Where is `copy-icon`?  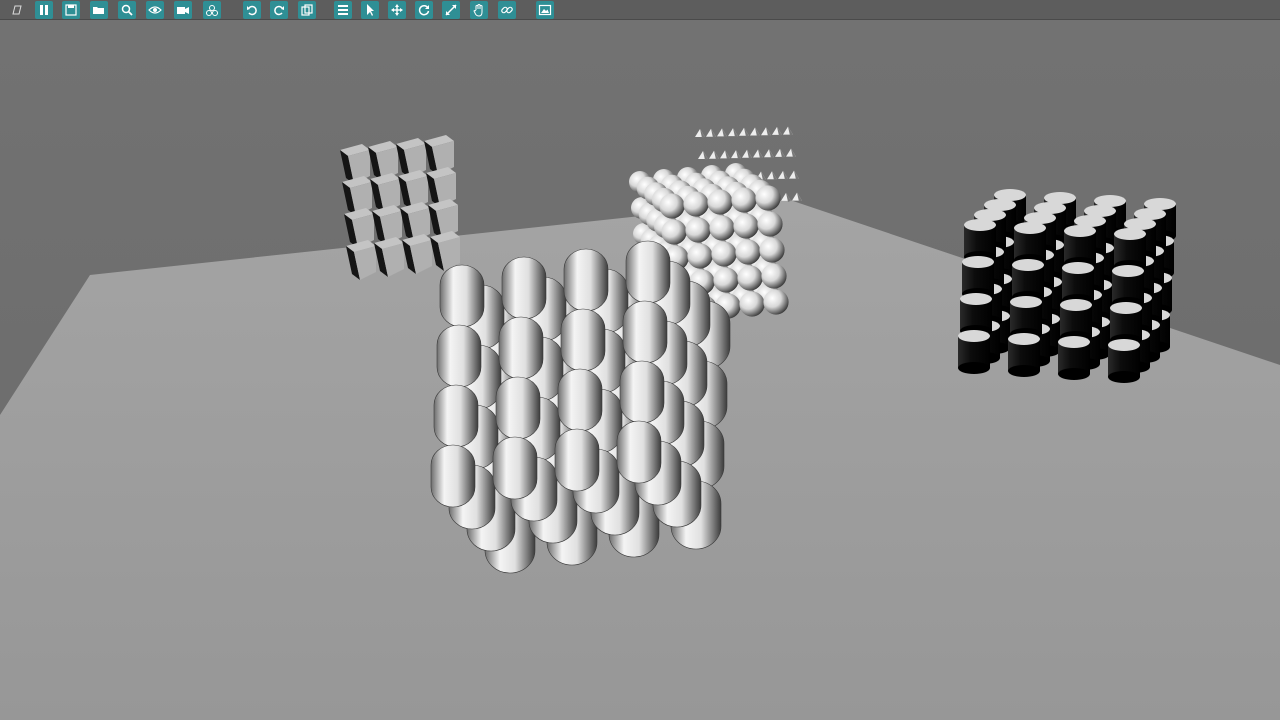 copy-icon is located at coordinates (307, 10).